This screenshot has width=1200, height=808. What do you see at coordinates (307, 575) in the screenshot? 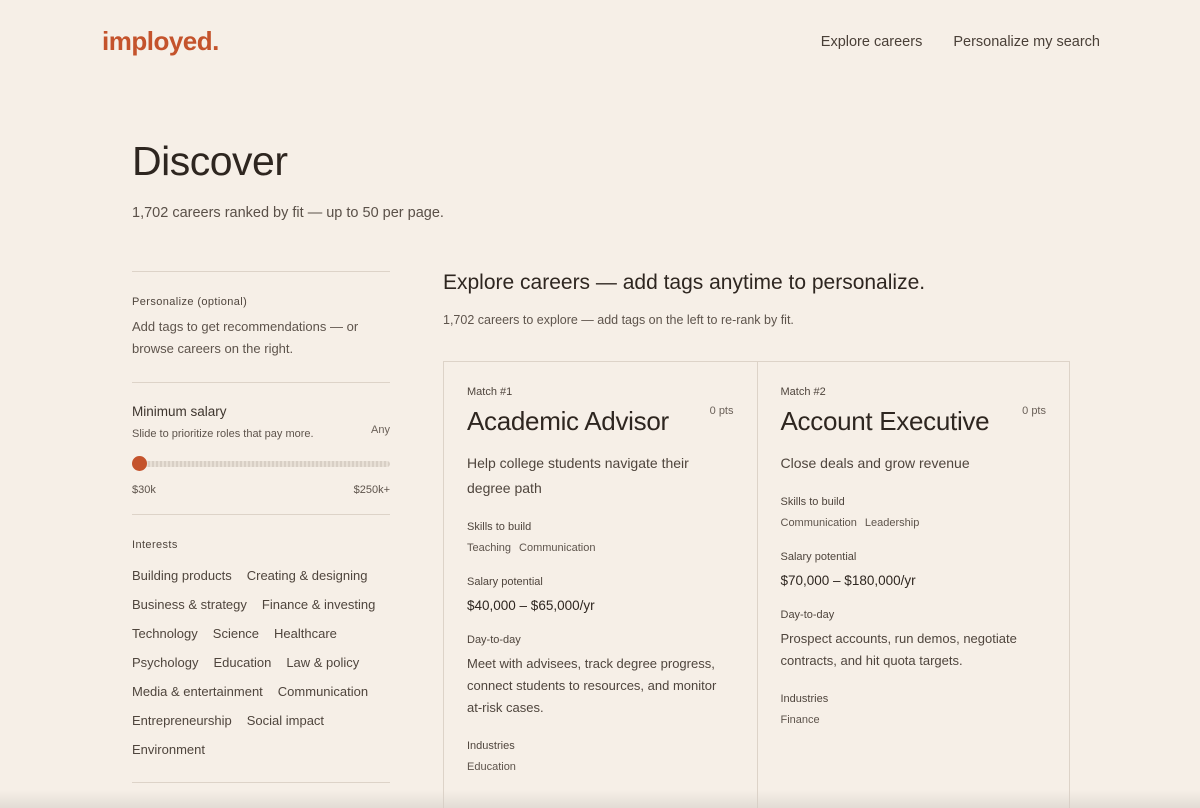
I see `interest-tag: Creating & designing` at bounding box center [307, 575].